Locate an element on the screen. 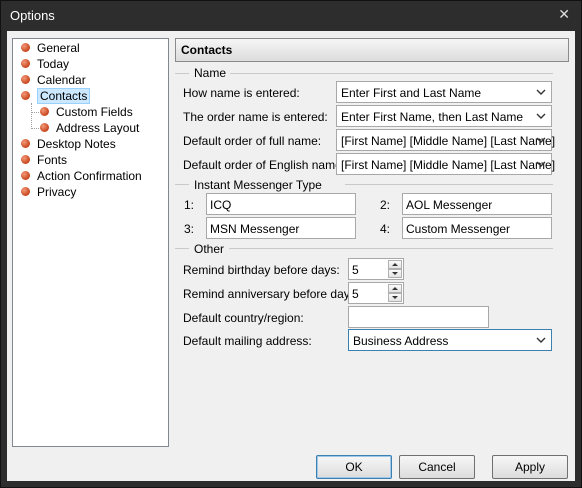 The image size is (582, 488). tree-item-calendar: Calendar is located at coordinates (53, 80).